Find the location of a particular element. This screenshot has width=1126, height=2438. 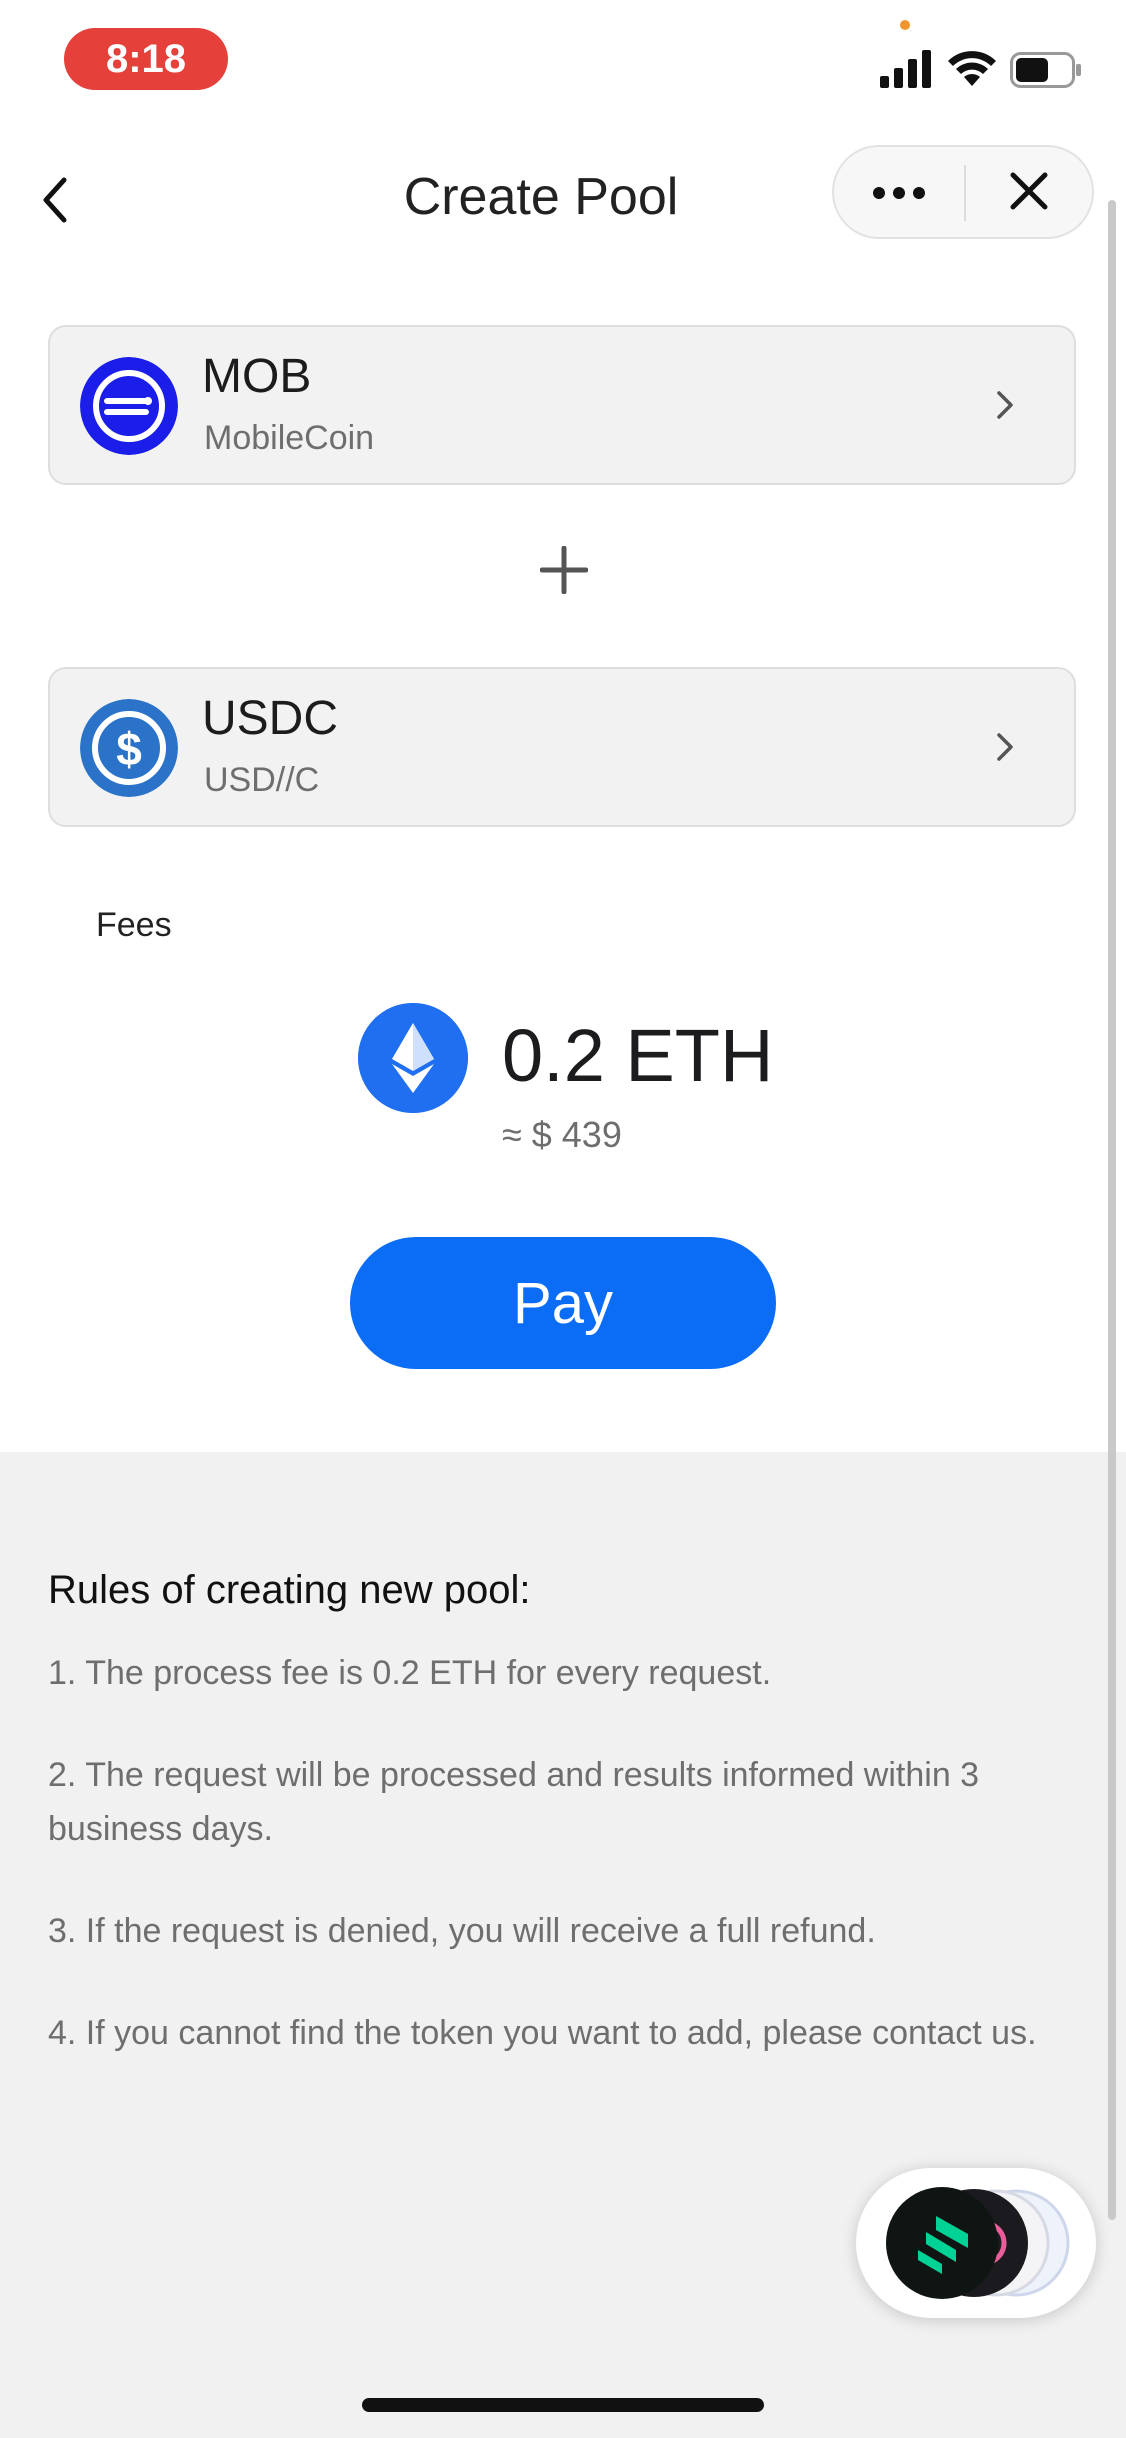

token-symbol: USDC is located at coordinates (270, 718).